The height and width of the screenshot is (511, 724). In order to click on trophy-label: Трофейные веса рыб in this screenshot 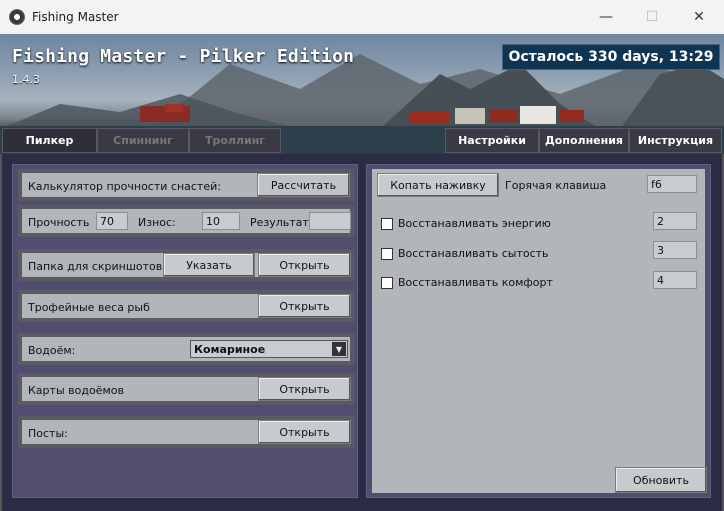, I will do `click(89, 307)`.